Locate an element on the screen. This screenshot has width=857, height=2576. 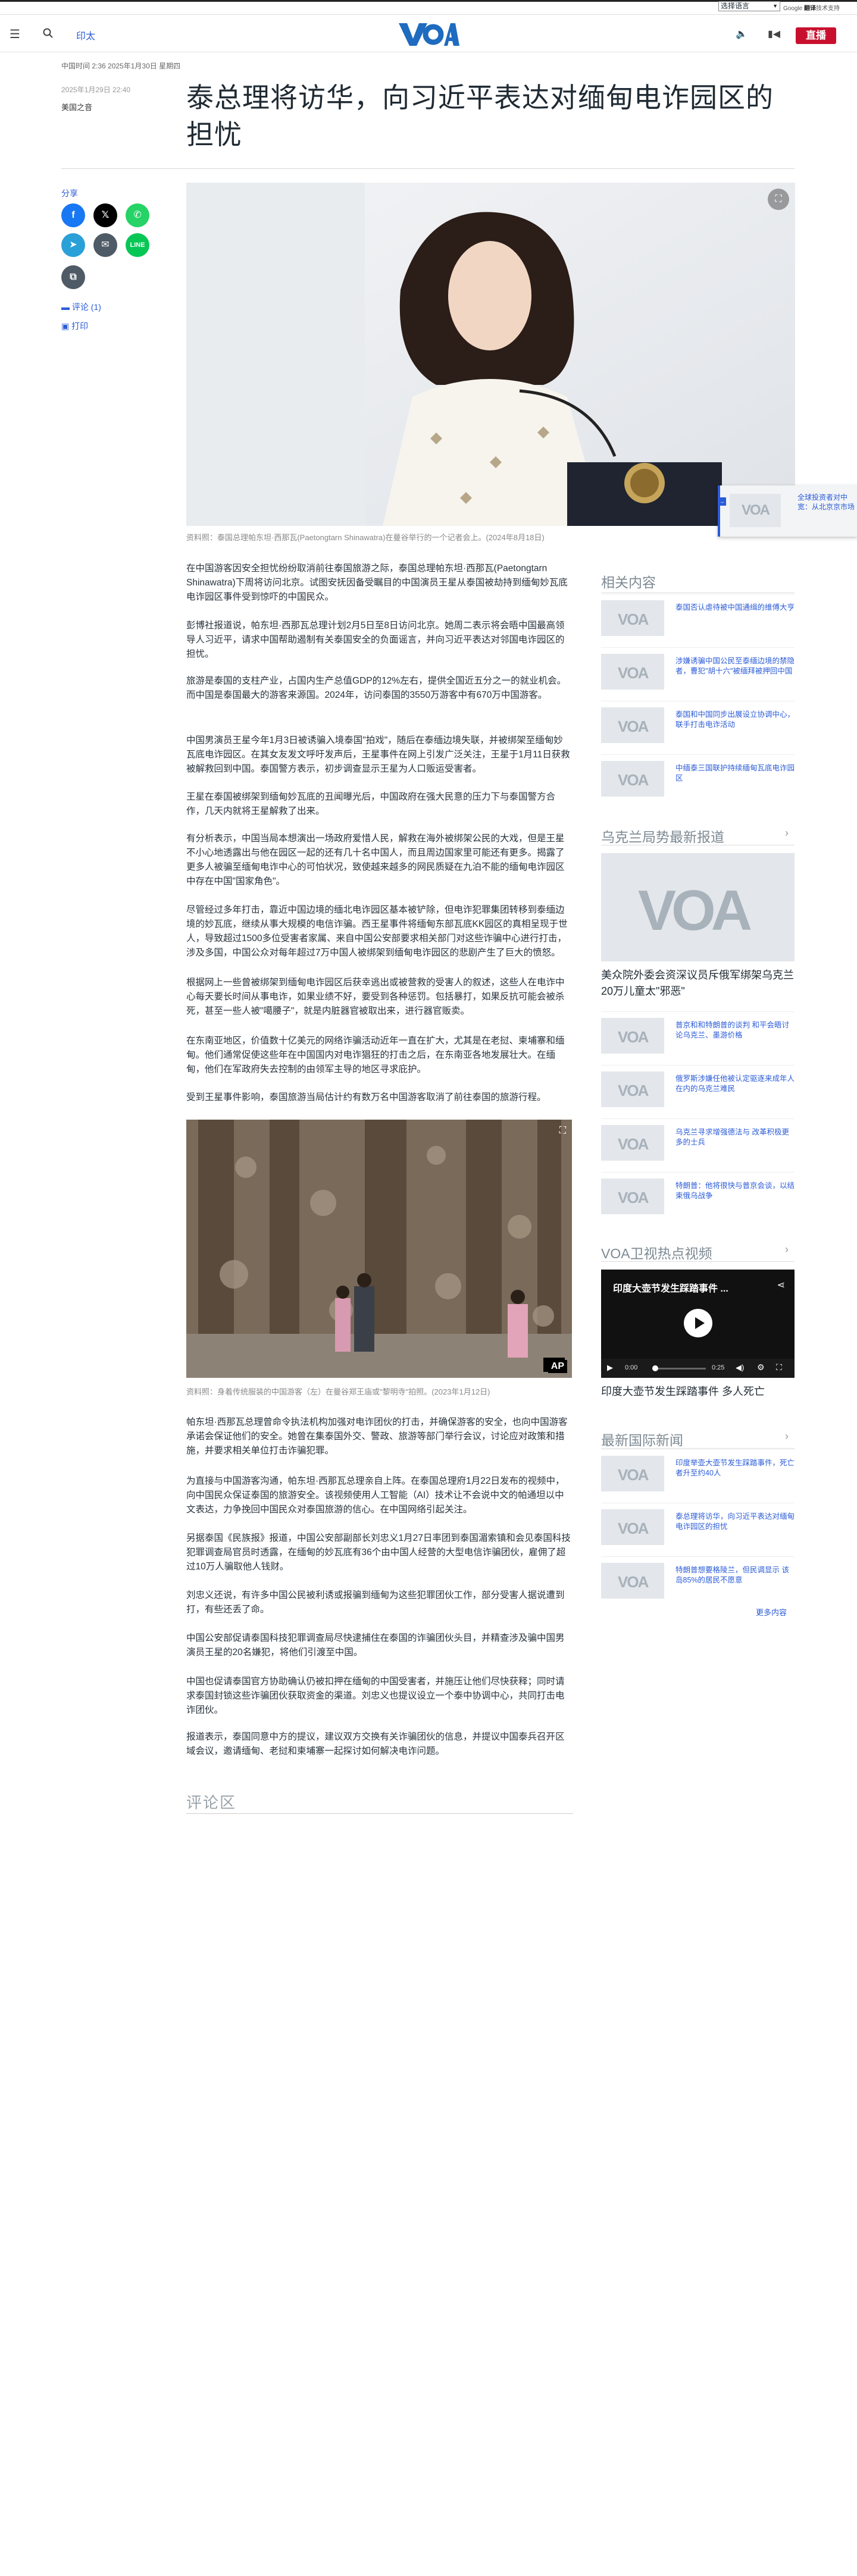
list-item: VOA 中缅泰三国联护持续缅甸瓦底电诈园区 is located at coordinates (698, 777).